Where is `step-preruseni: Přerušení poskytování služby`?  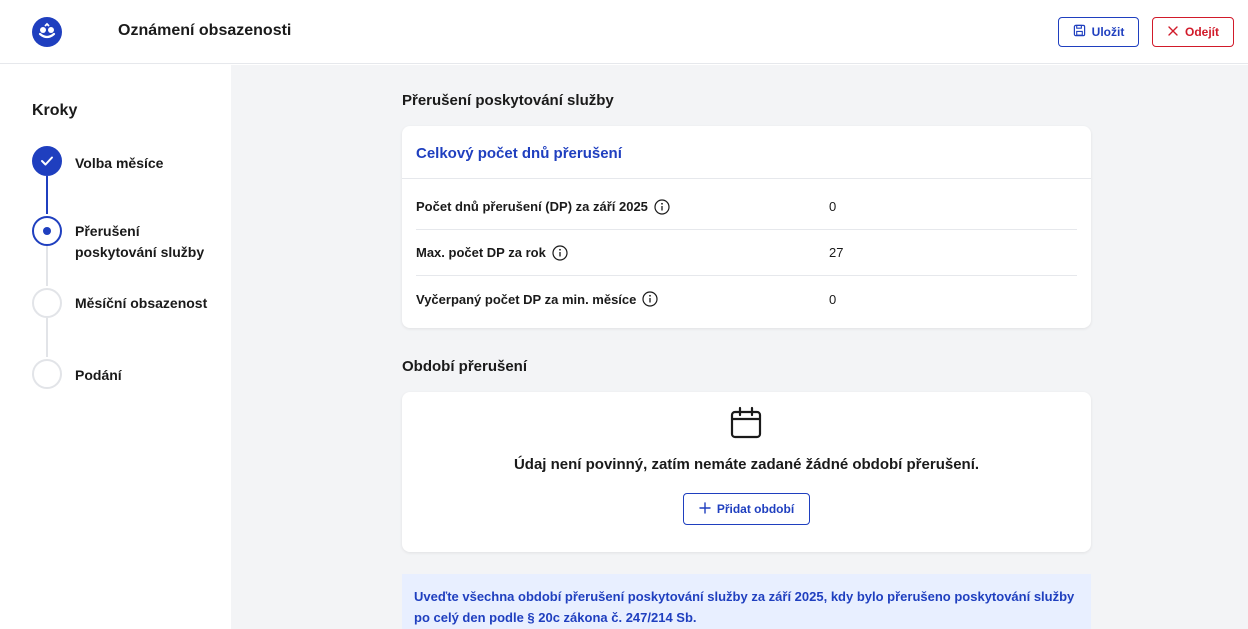
step-preruseni: Přerušení poskytování služby is located at coordinates (150, 242).